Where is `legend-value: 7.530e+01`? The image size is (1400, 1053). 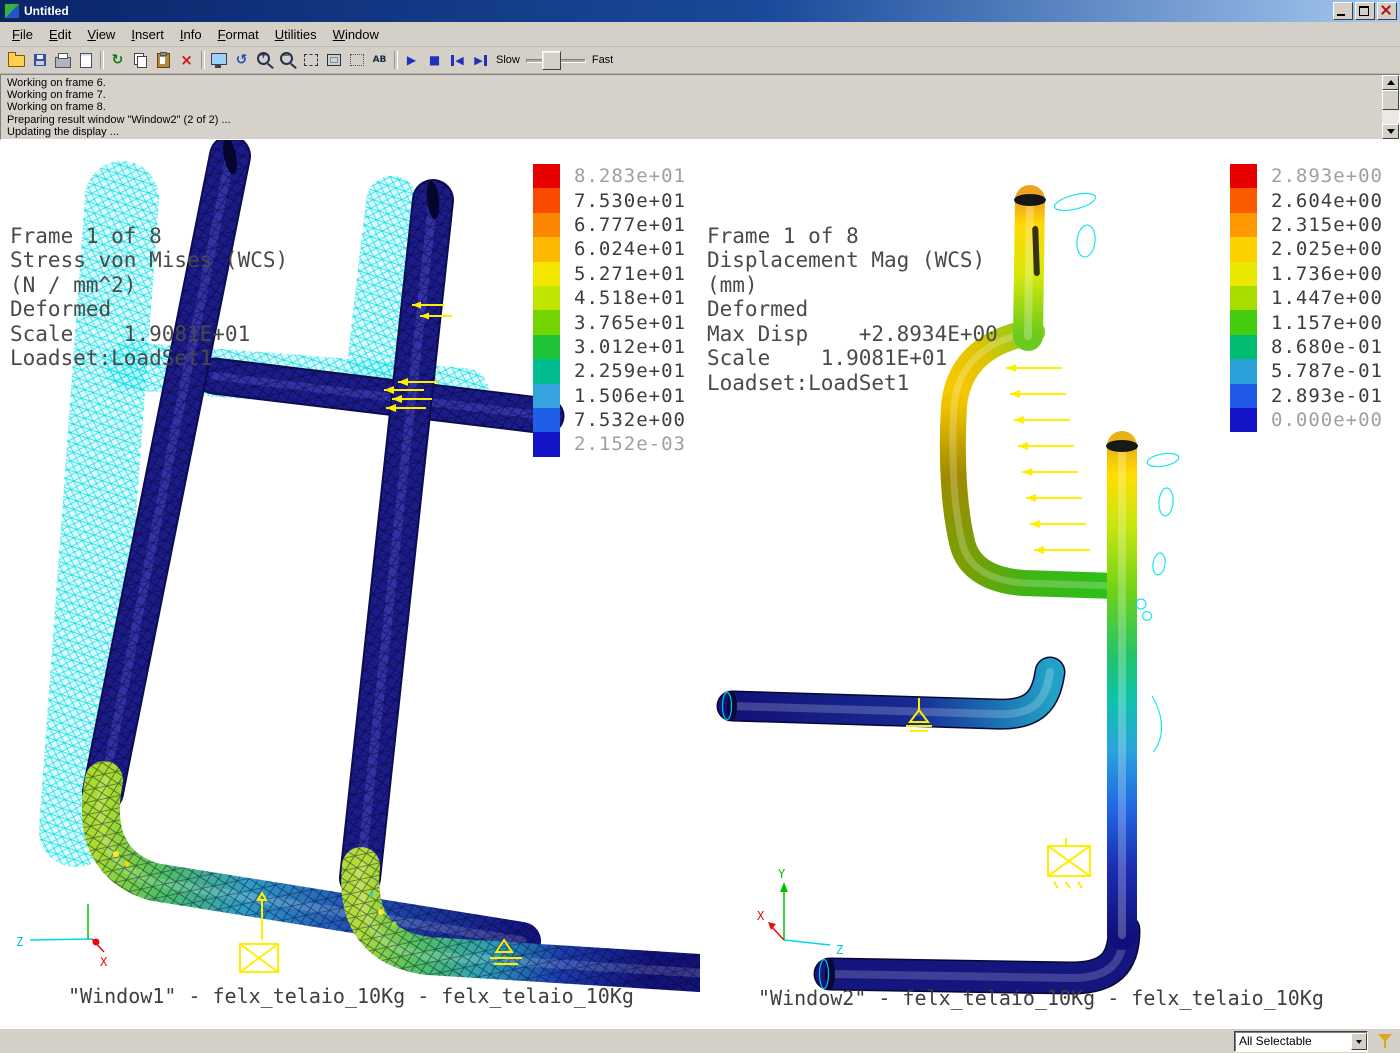
legend-value: 7.530e+01 is located at coordinates (630, 200).